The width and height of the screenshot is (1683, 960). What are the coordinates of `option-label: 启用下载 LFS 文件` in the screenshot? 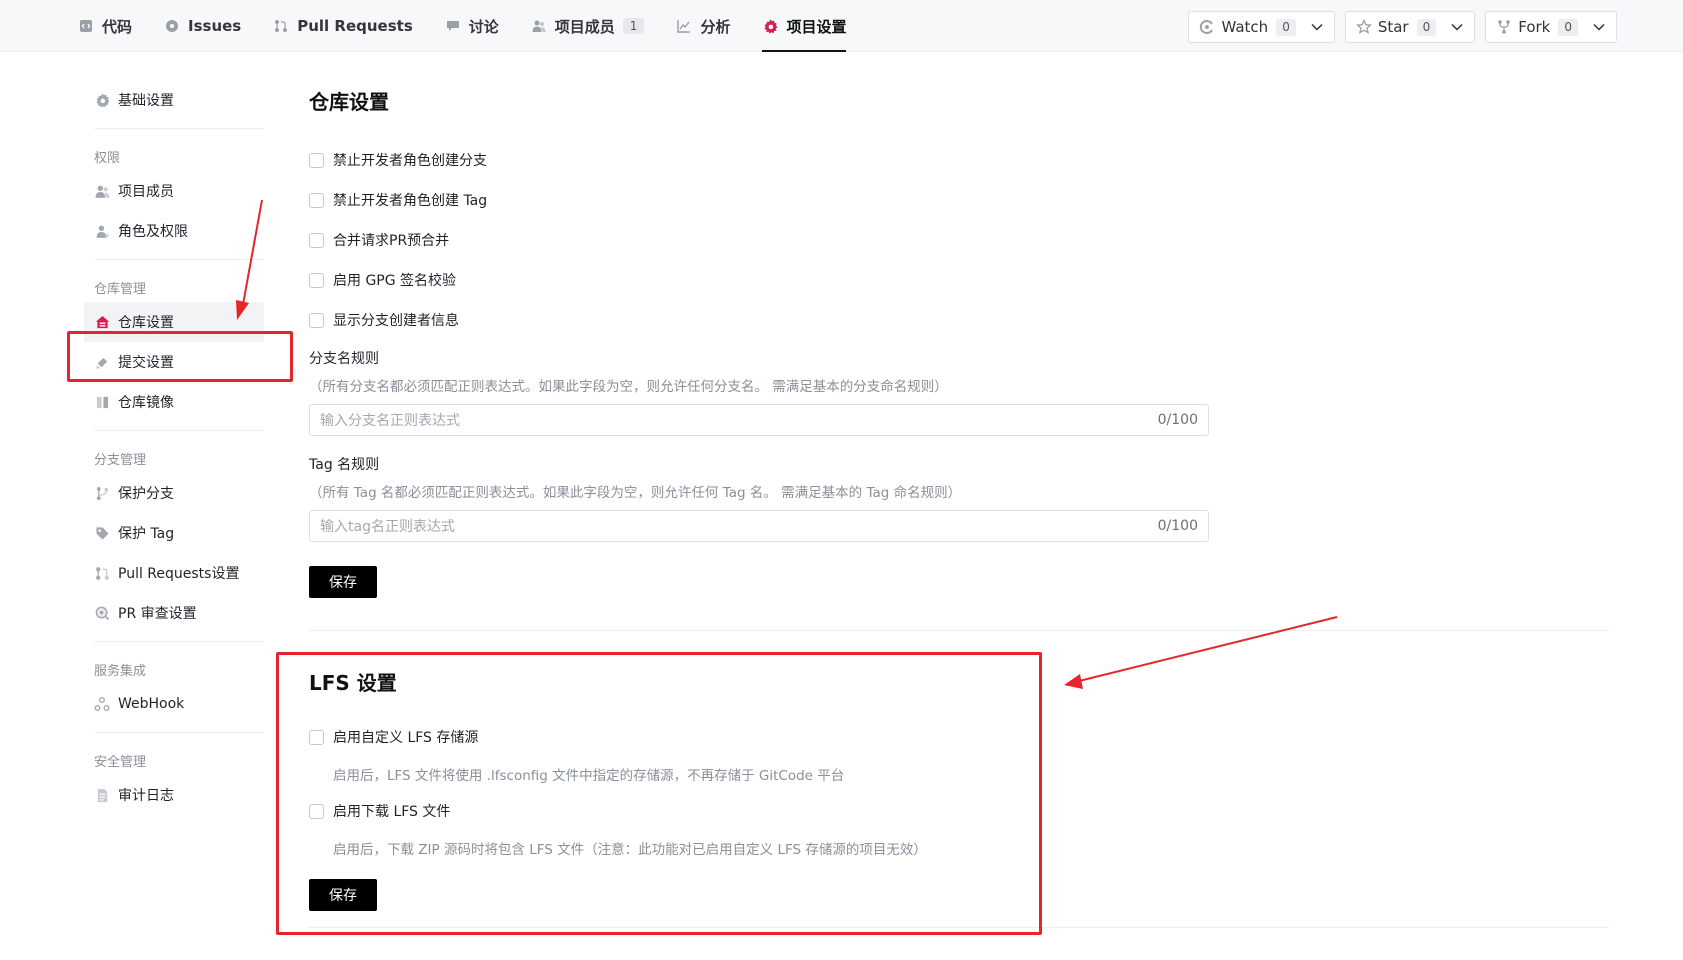 It's located at (392, 812).